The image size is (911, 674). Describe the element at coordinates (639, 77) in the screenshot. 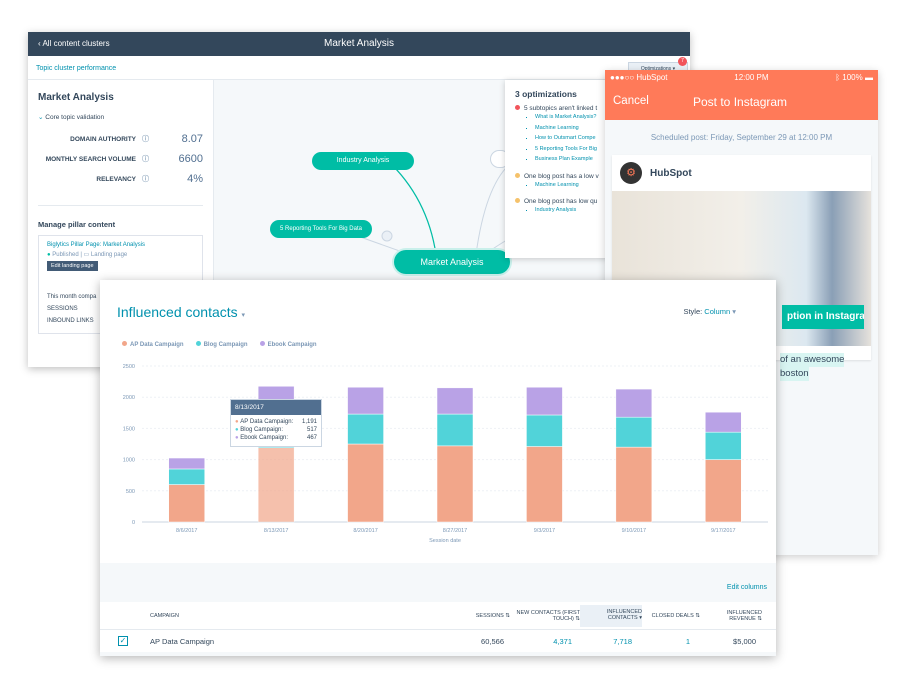

I see `carrier: ●●●○○ HubSpot` at that location.